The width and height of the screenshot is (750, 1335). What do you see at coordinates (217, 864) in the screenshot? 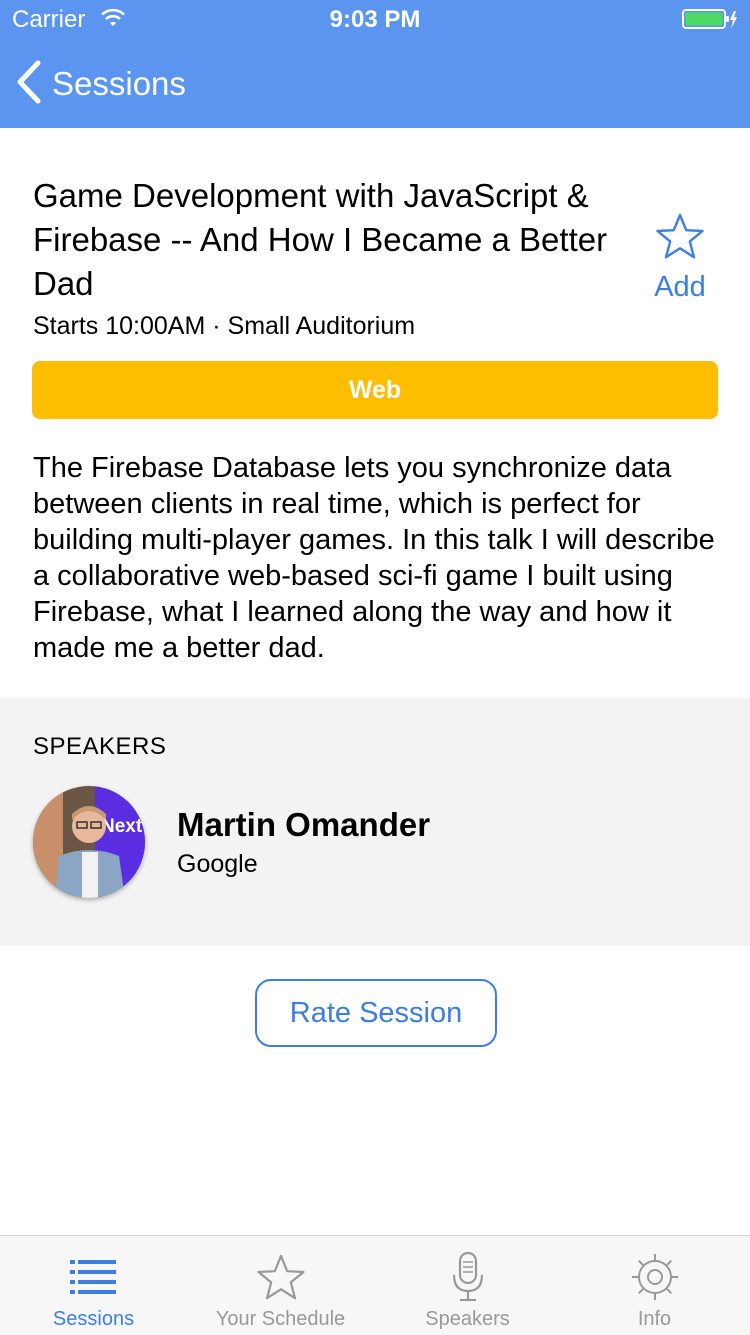
I see `speaker-company: Google` at bounding box center [217, 864].